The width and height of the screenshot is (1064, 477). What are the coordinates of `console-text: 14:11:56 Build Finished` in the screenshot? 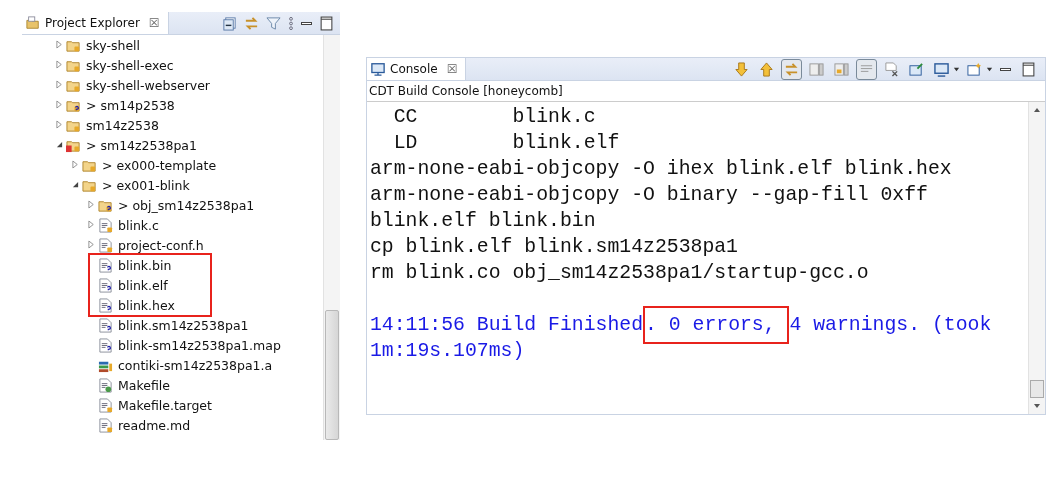 It's located at (507, 325).